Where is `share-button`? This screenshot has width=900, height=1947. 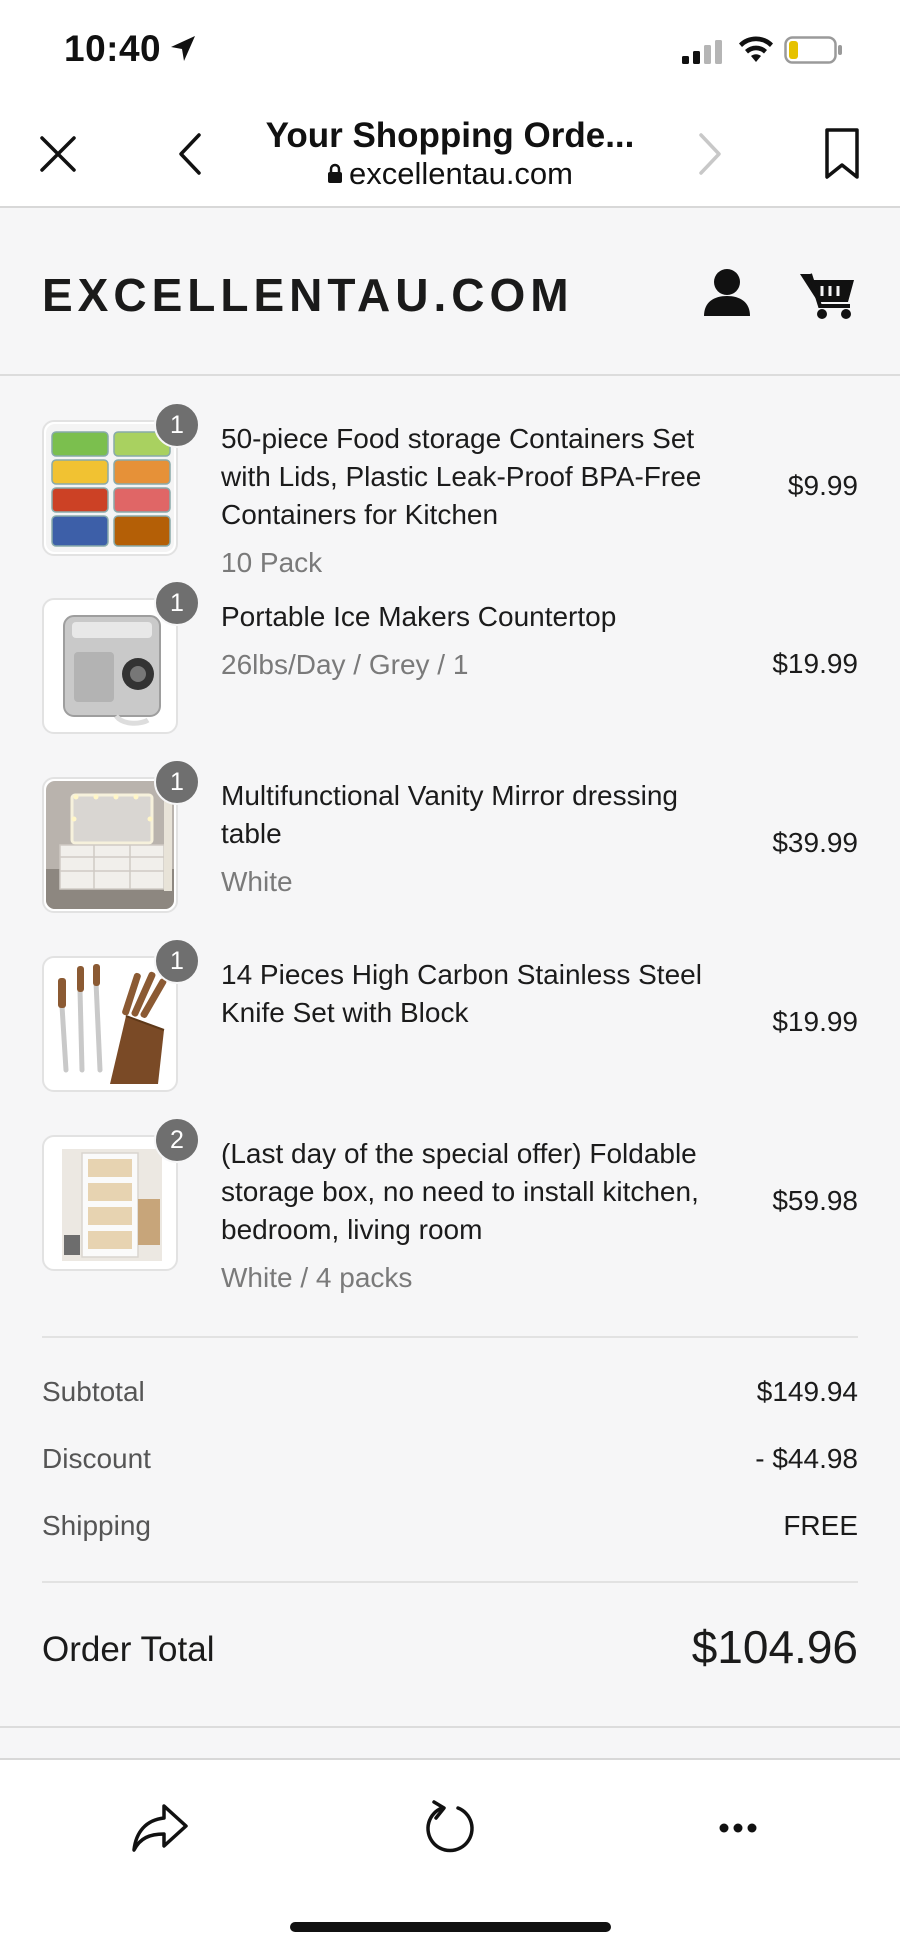 share-button is located at coordinates (160, 1828).